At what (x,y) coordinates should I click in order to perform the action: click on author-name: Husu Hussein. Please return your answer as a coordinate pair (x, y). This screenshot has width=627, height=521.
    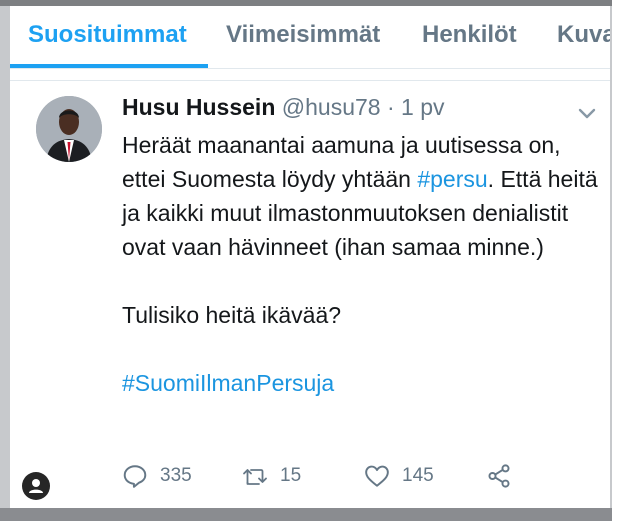
    Looking at the image, I should click on (198, 107).